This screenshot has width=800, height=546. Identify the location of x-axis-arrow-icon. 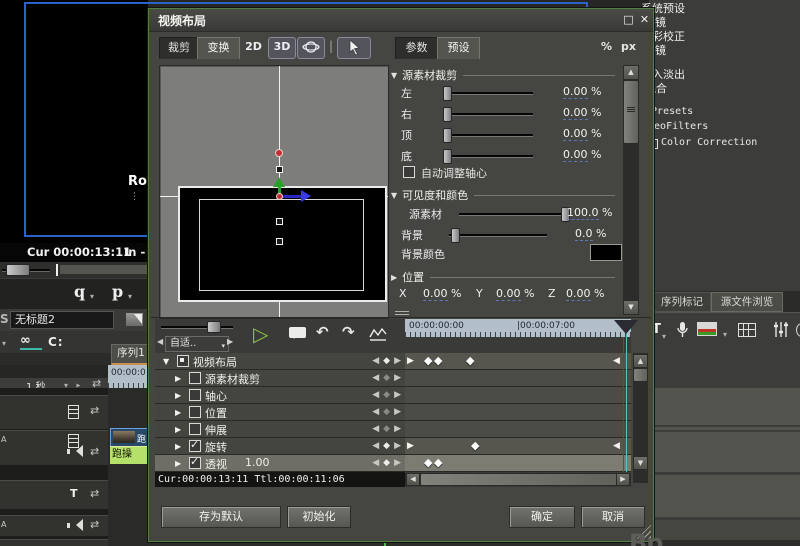
(309, 196).